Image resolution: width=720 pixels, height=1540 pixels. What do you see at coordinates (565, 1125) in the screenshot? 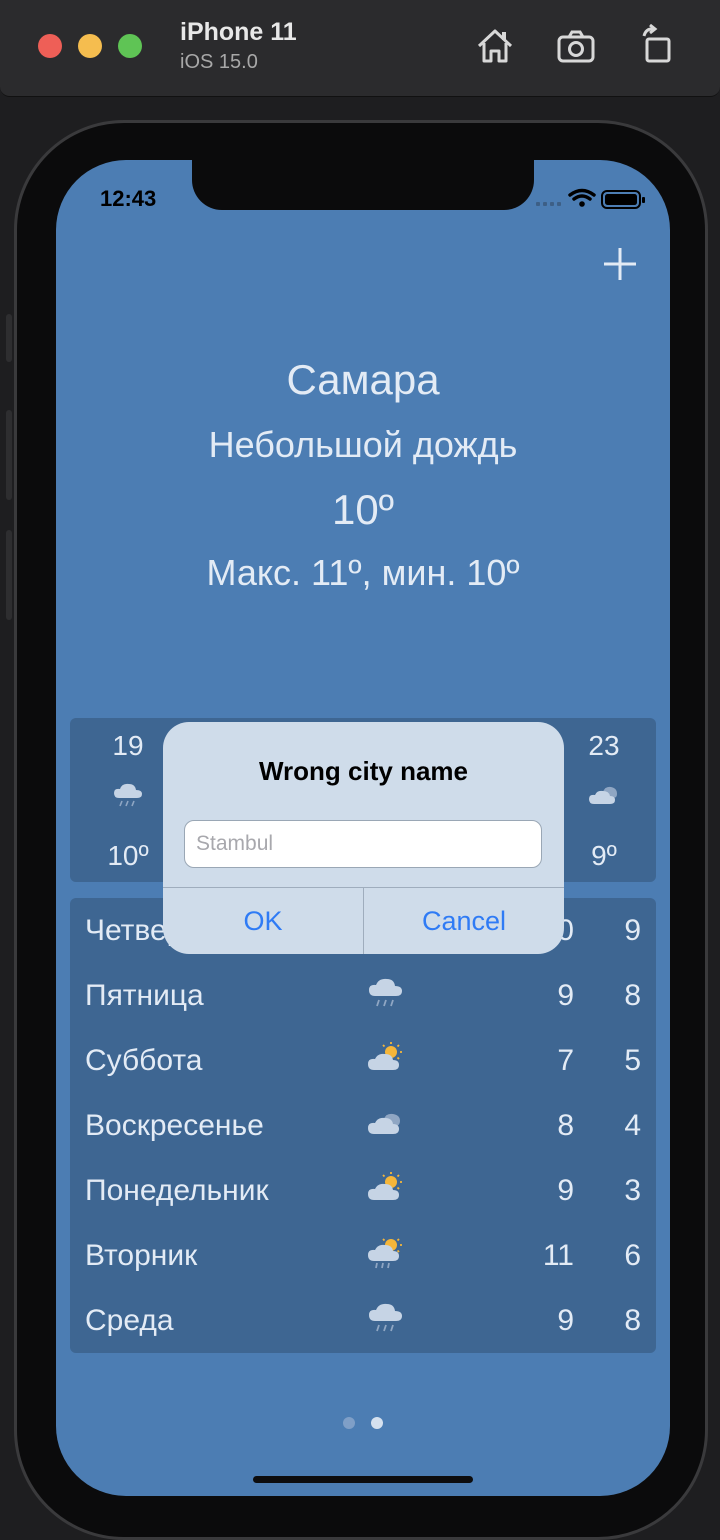
I see `day-max-temperature: 8` at bounding box center [565, 1125].